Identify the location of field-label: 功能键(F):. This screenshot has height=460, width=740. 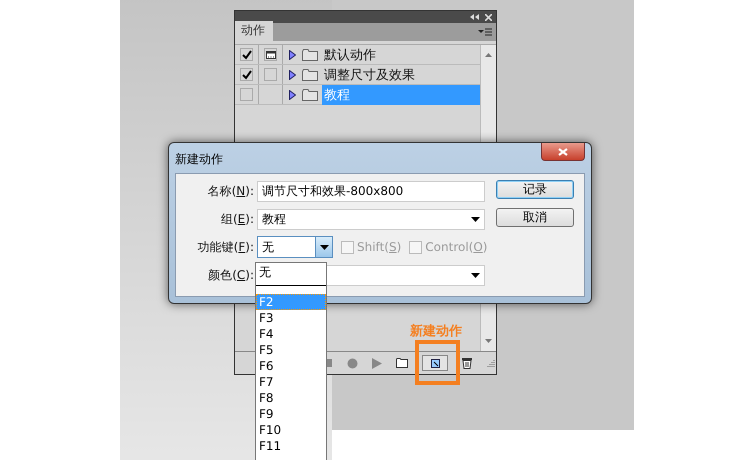
(225, 247).